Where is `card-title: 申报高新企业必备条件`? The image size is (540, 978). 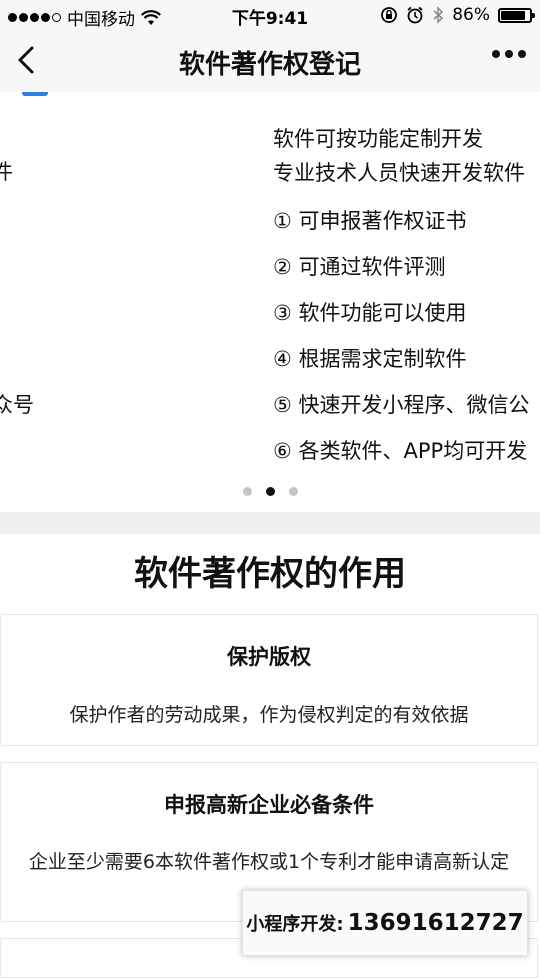 card-title: 申报高新企业必备条件 is located at coordinates (269, 805).